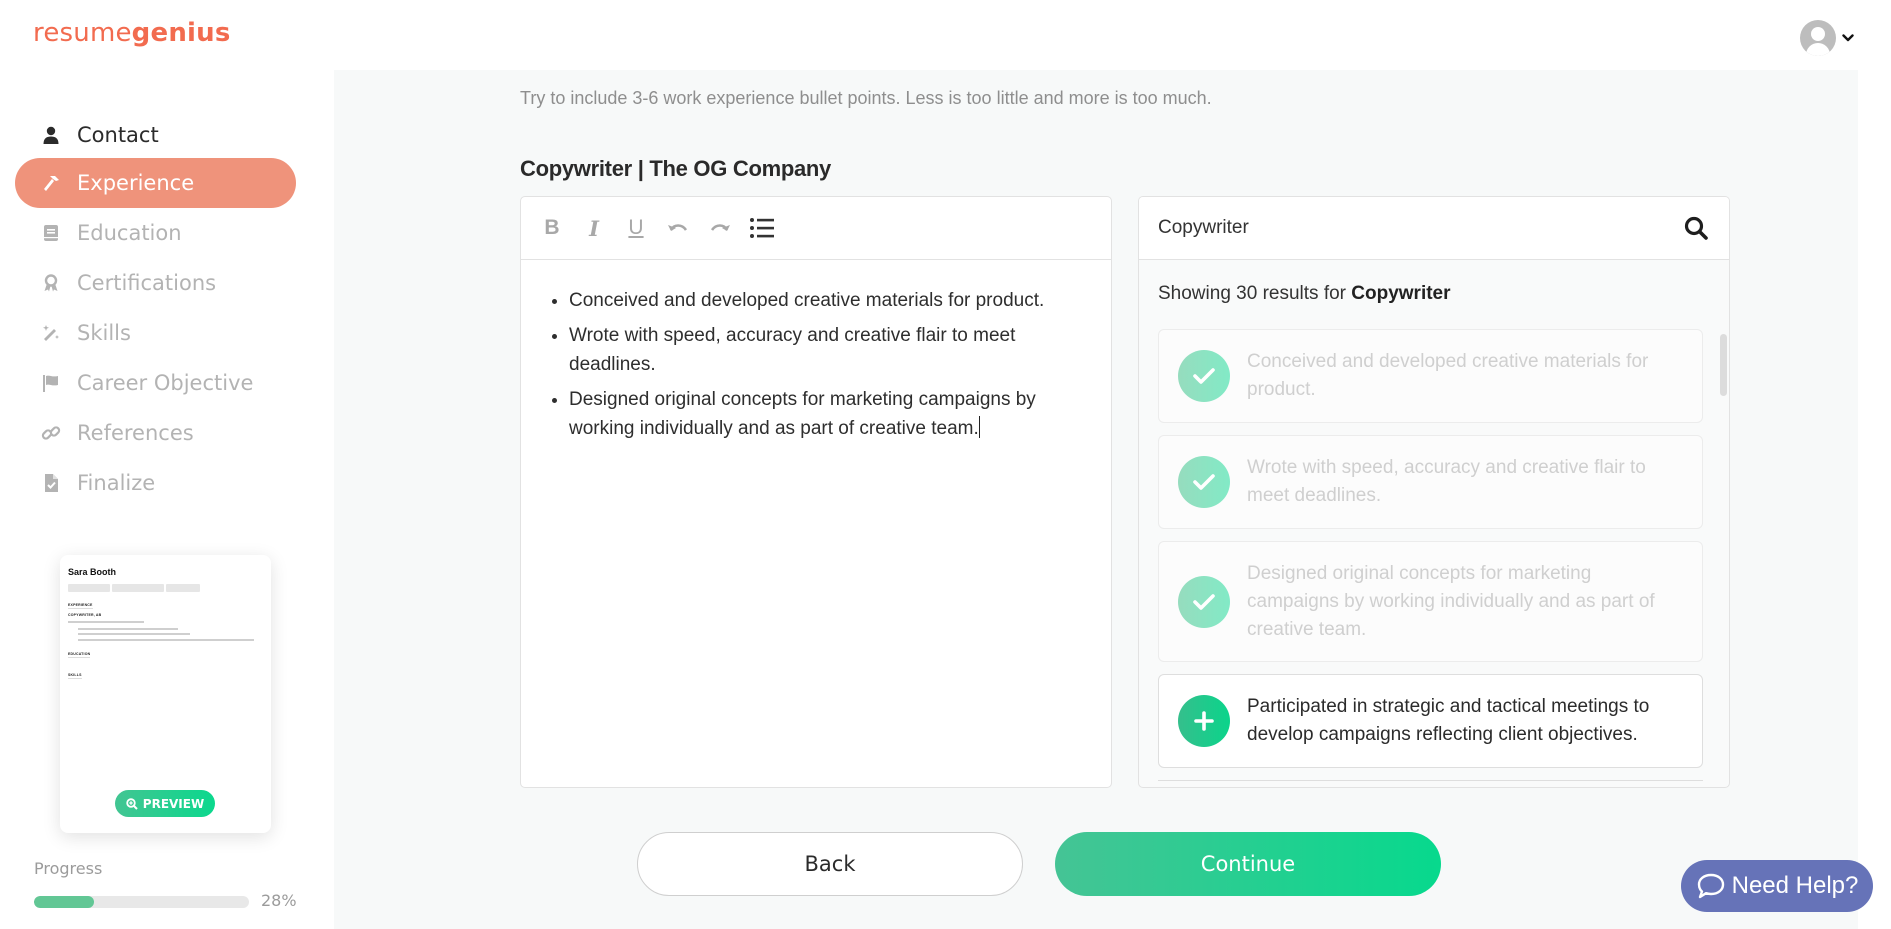 Image resolution: width=1891 pixels, height=929 pixels. What do you see at coordinates (816, 228) in the screenshot?
I see `editor-toolbar: B I U` at bounding box center [816, 228].